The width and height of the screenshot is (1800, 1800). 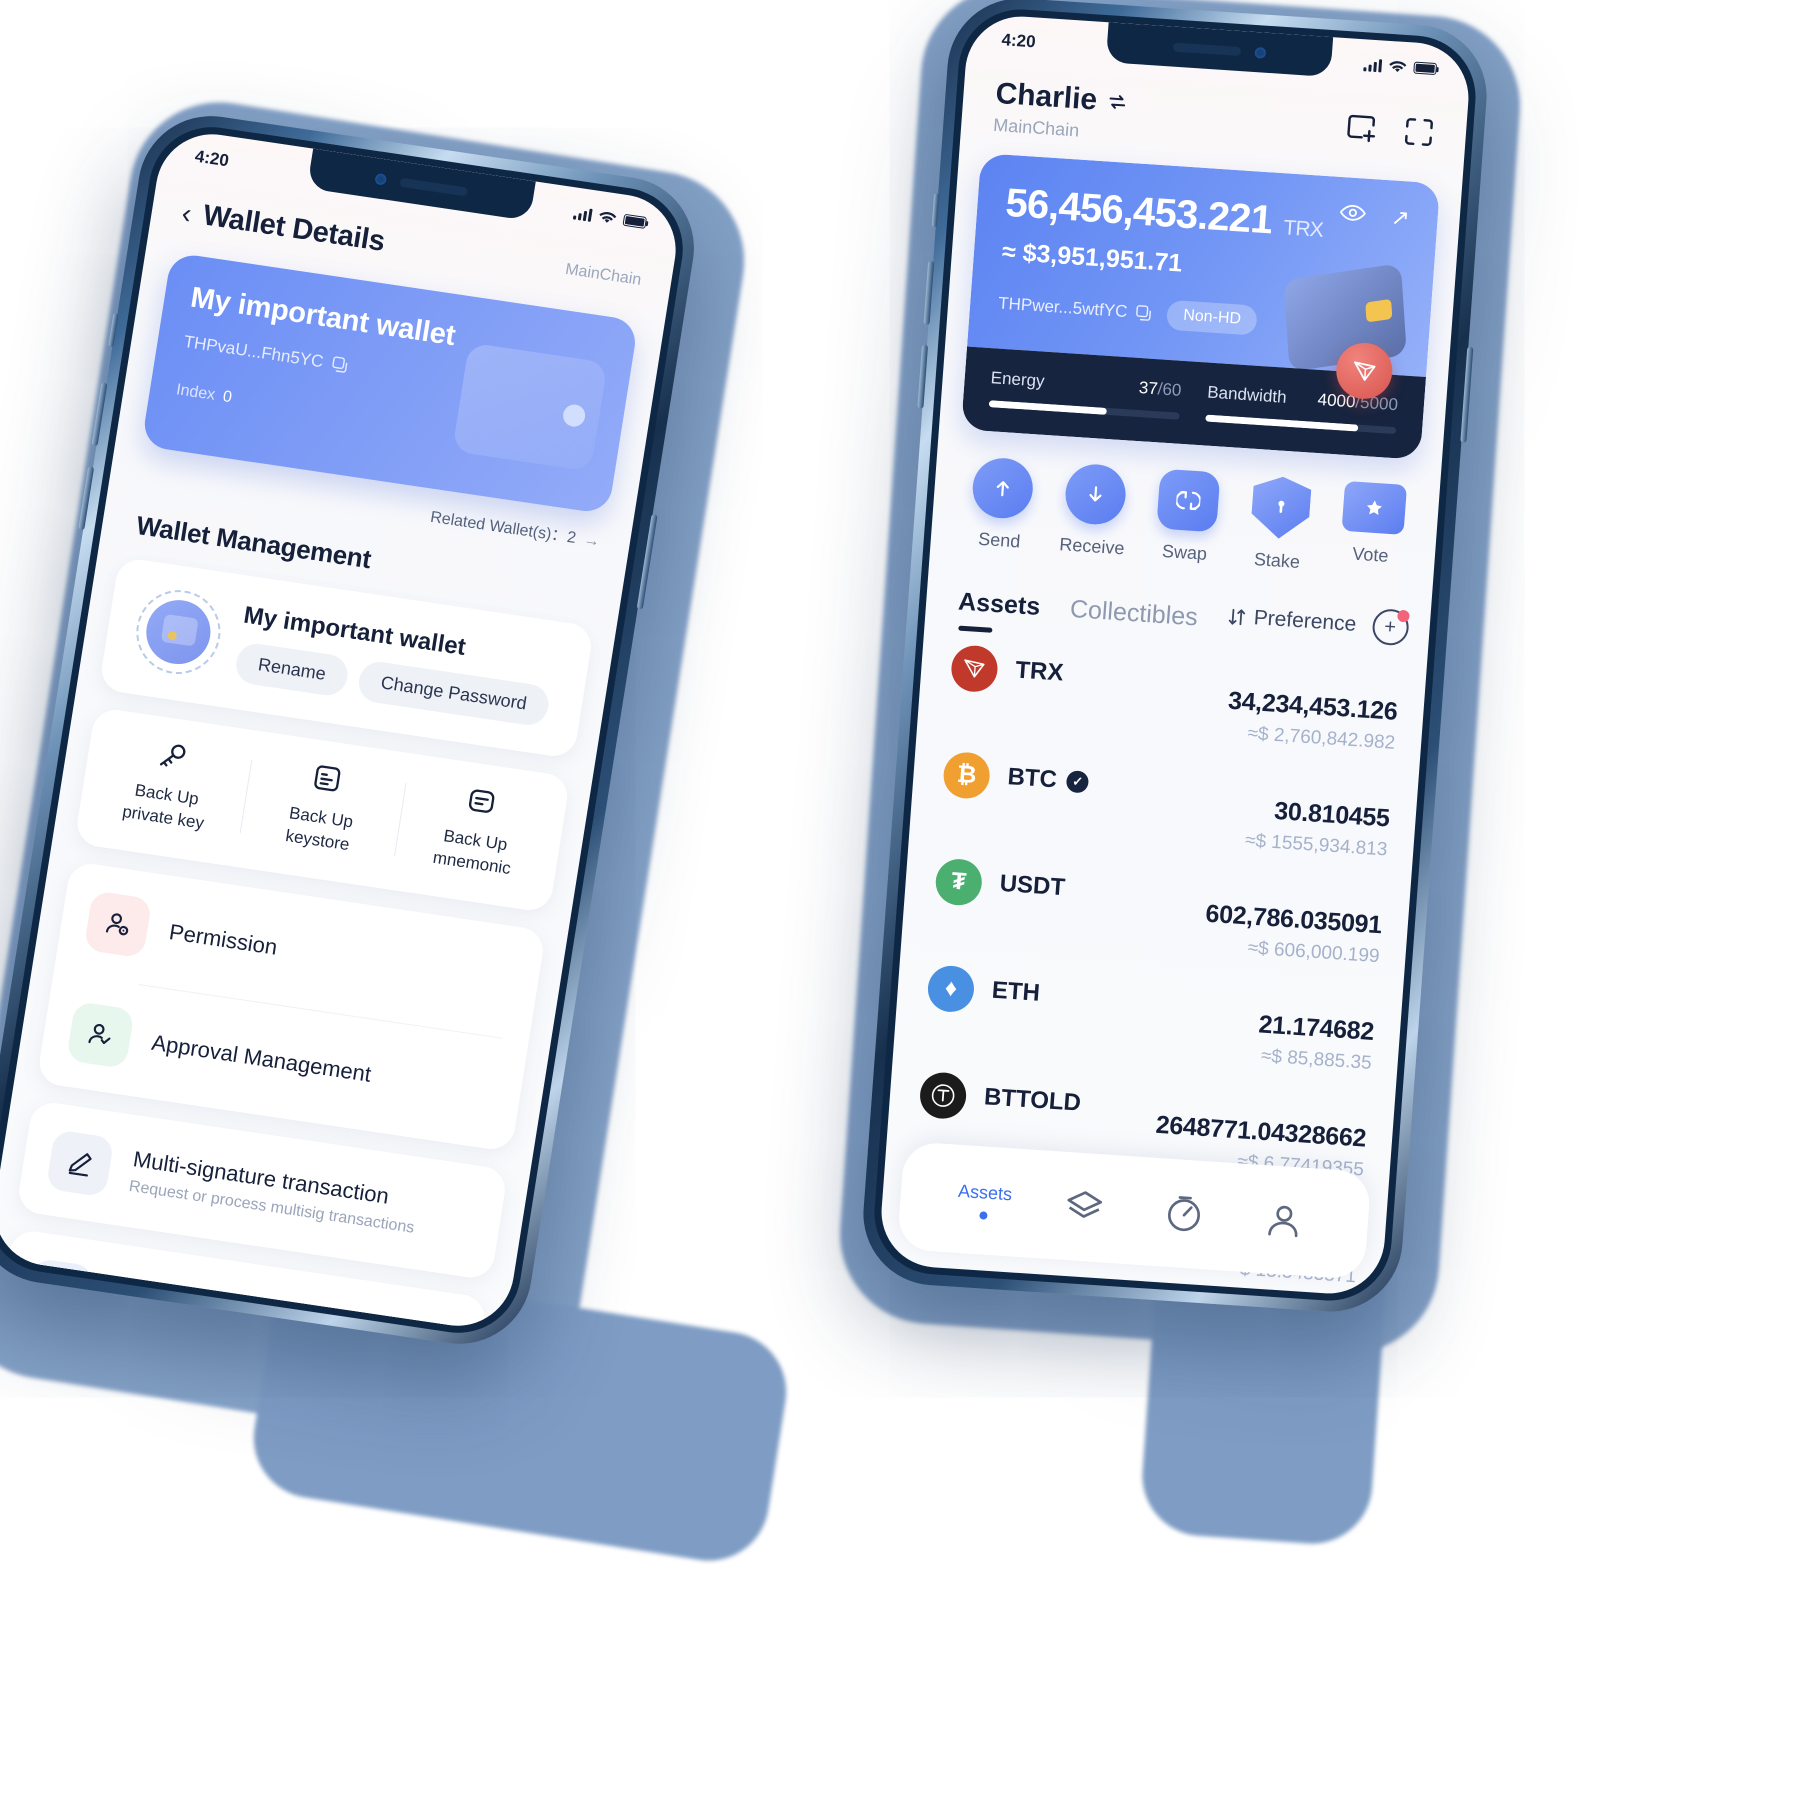 What do you see at coordinates (1150, 1019) in the screenshot?
I see `asset-row-eth: ♦ ETH 21.174682 ≈$ 85,885.35` at bounding box center [1150, 1019].